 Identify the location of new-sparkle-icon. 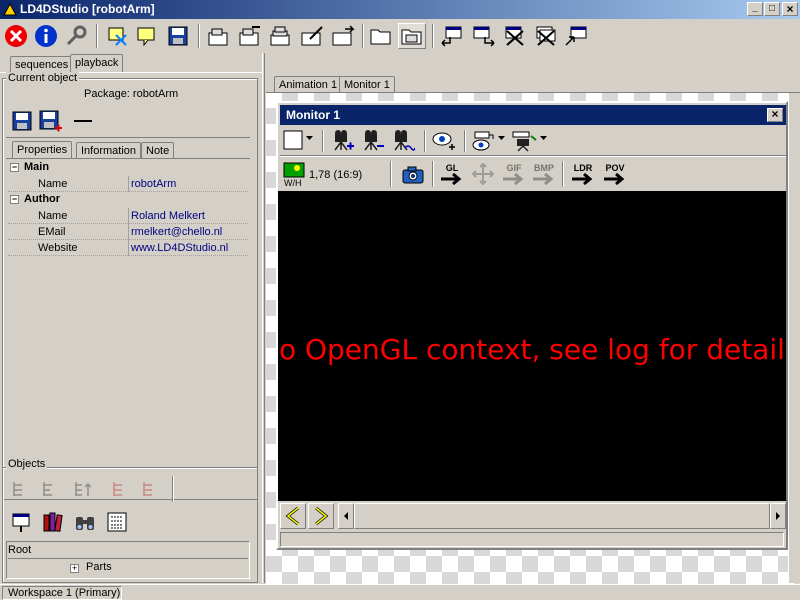
(117, 36).